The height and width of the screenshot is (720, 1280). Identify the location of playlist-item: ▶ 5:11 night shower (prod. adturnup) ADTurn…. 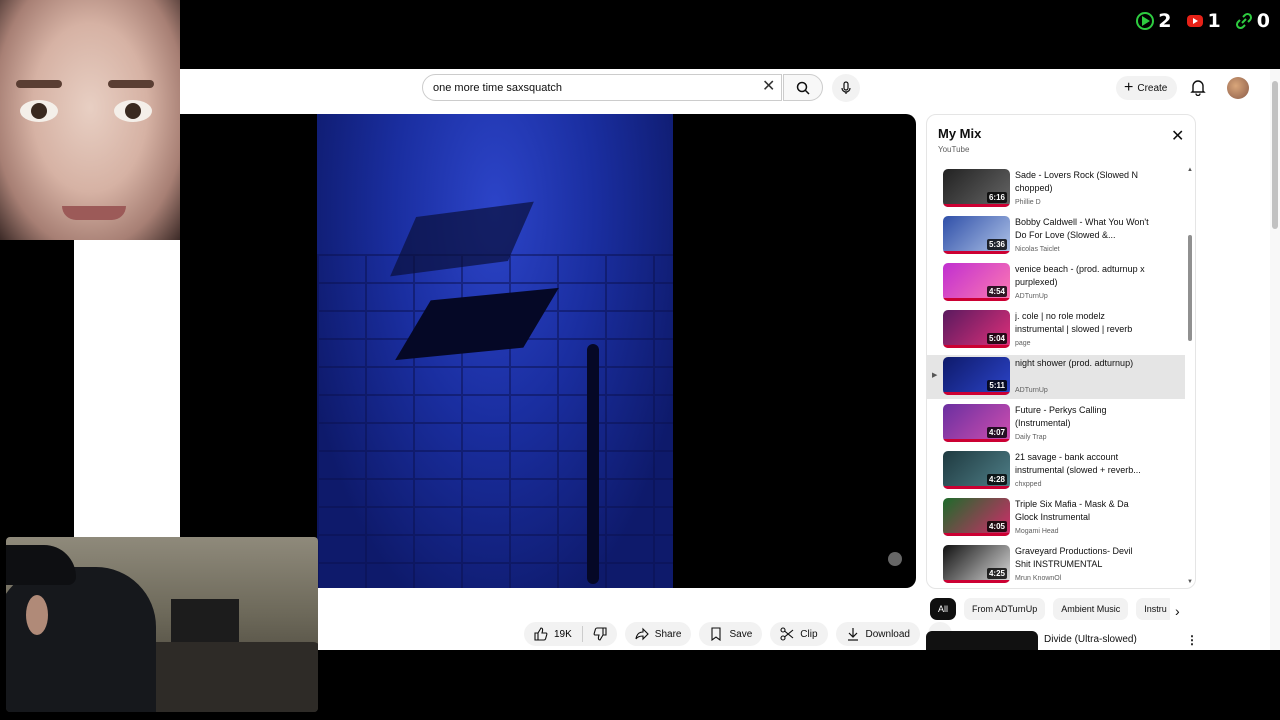
(1056, 377).